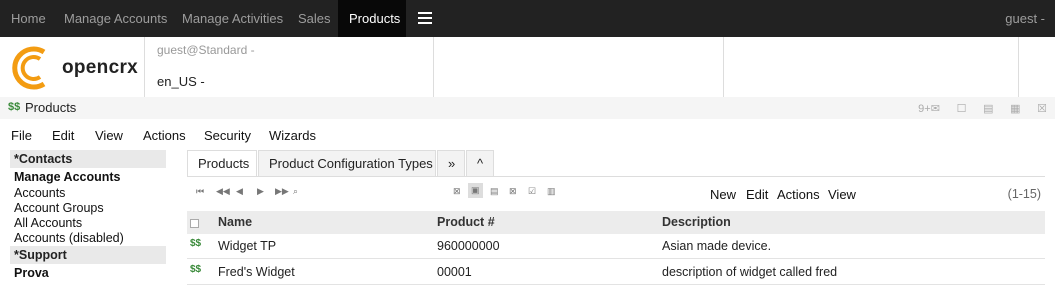 The image size is (1055, 285). Describe the element at coordinates (451, 163) in the screenshot. I see `tab-more: »` at that location.